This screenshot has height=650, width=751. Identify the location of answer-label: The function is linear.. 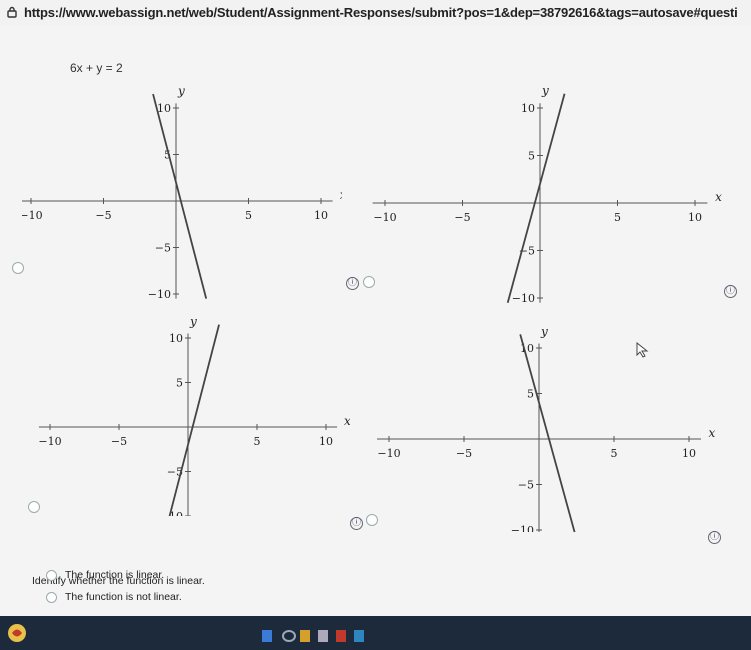
(115, 575).